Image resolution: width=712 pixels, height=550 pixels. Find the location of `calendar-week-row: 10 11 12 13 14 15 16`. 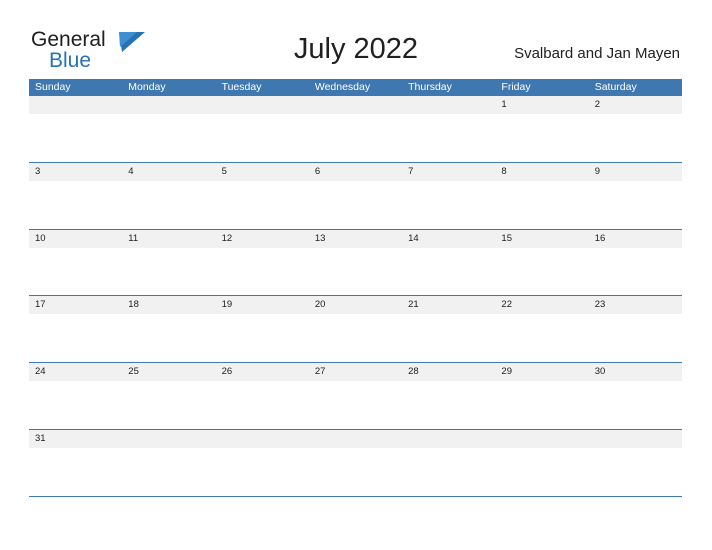

calendar-week-row: 10 11 12 13 14 15 16 is located at coordinates (355, 263).